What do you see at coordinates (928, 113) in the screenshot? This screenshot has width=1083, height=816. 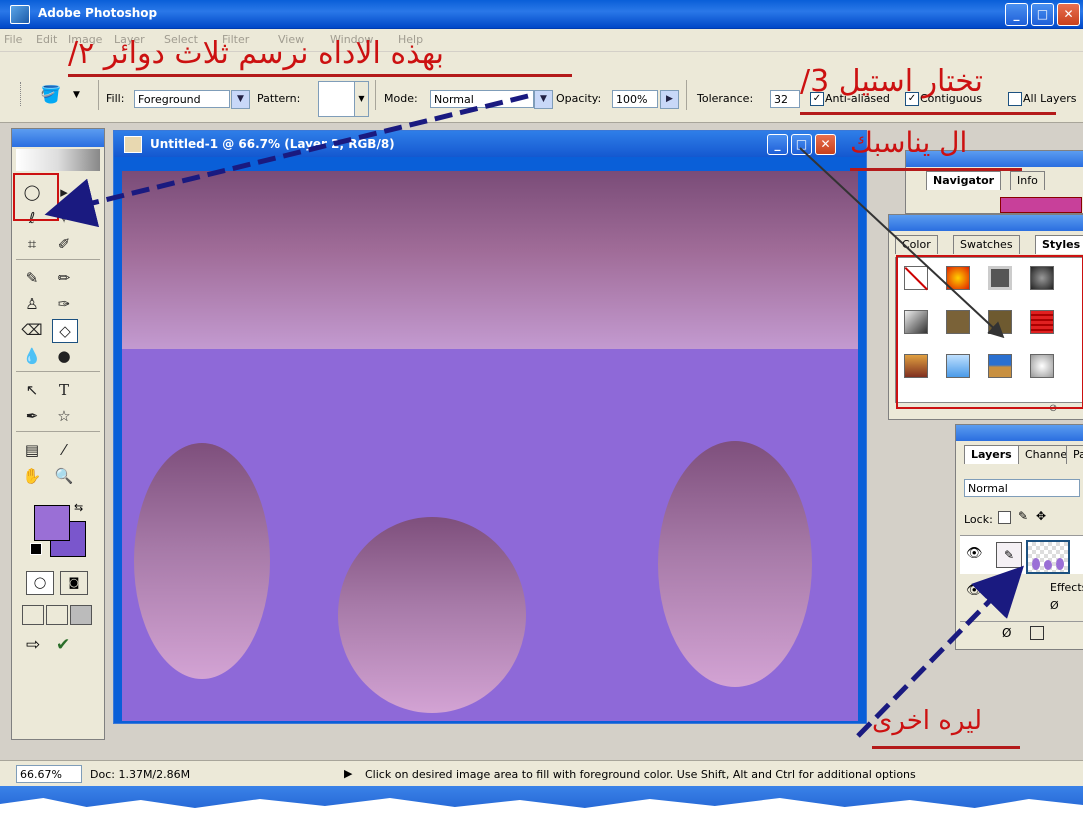 I see `annotation-step3-underline` at bounding box center [928, 113].